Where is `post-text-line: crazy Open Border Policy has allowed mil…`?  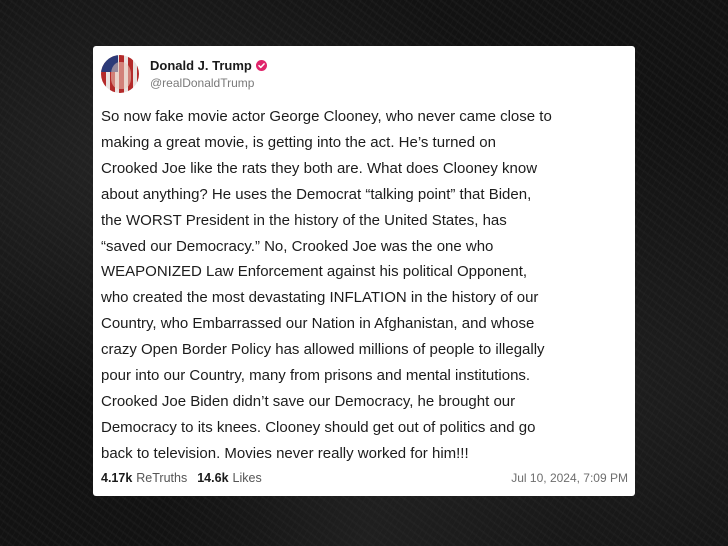
post-text-line: crazy Open Border Policy has allowed mil… is located at coordinates (323, 350).